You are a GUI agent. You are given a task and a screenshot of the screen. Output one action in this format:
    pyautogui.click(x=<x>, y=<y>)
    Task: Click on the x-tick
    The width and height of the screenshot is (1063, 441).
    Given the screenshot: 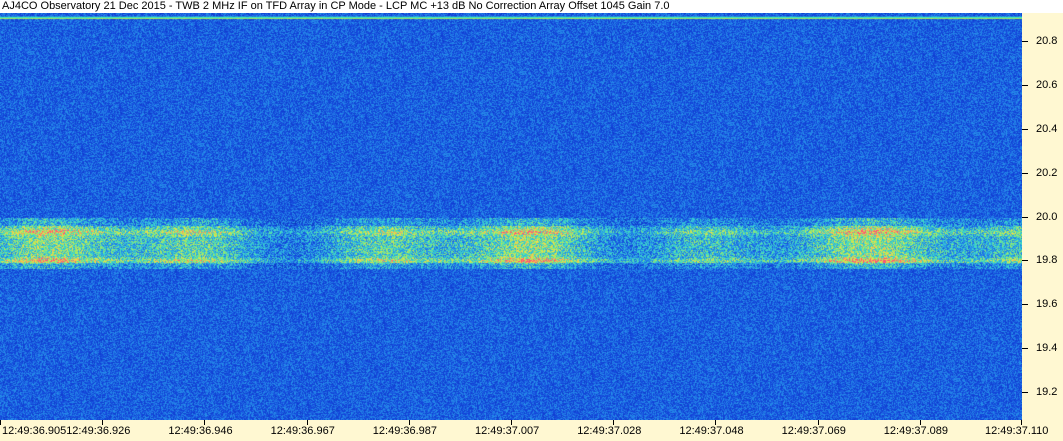 What is the action you would take?
    pyautogui.click(x=0, y=422)
    